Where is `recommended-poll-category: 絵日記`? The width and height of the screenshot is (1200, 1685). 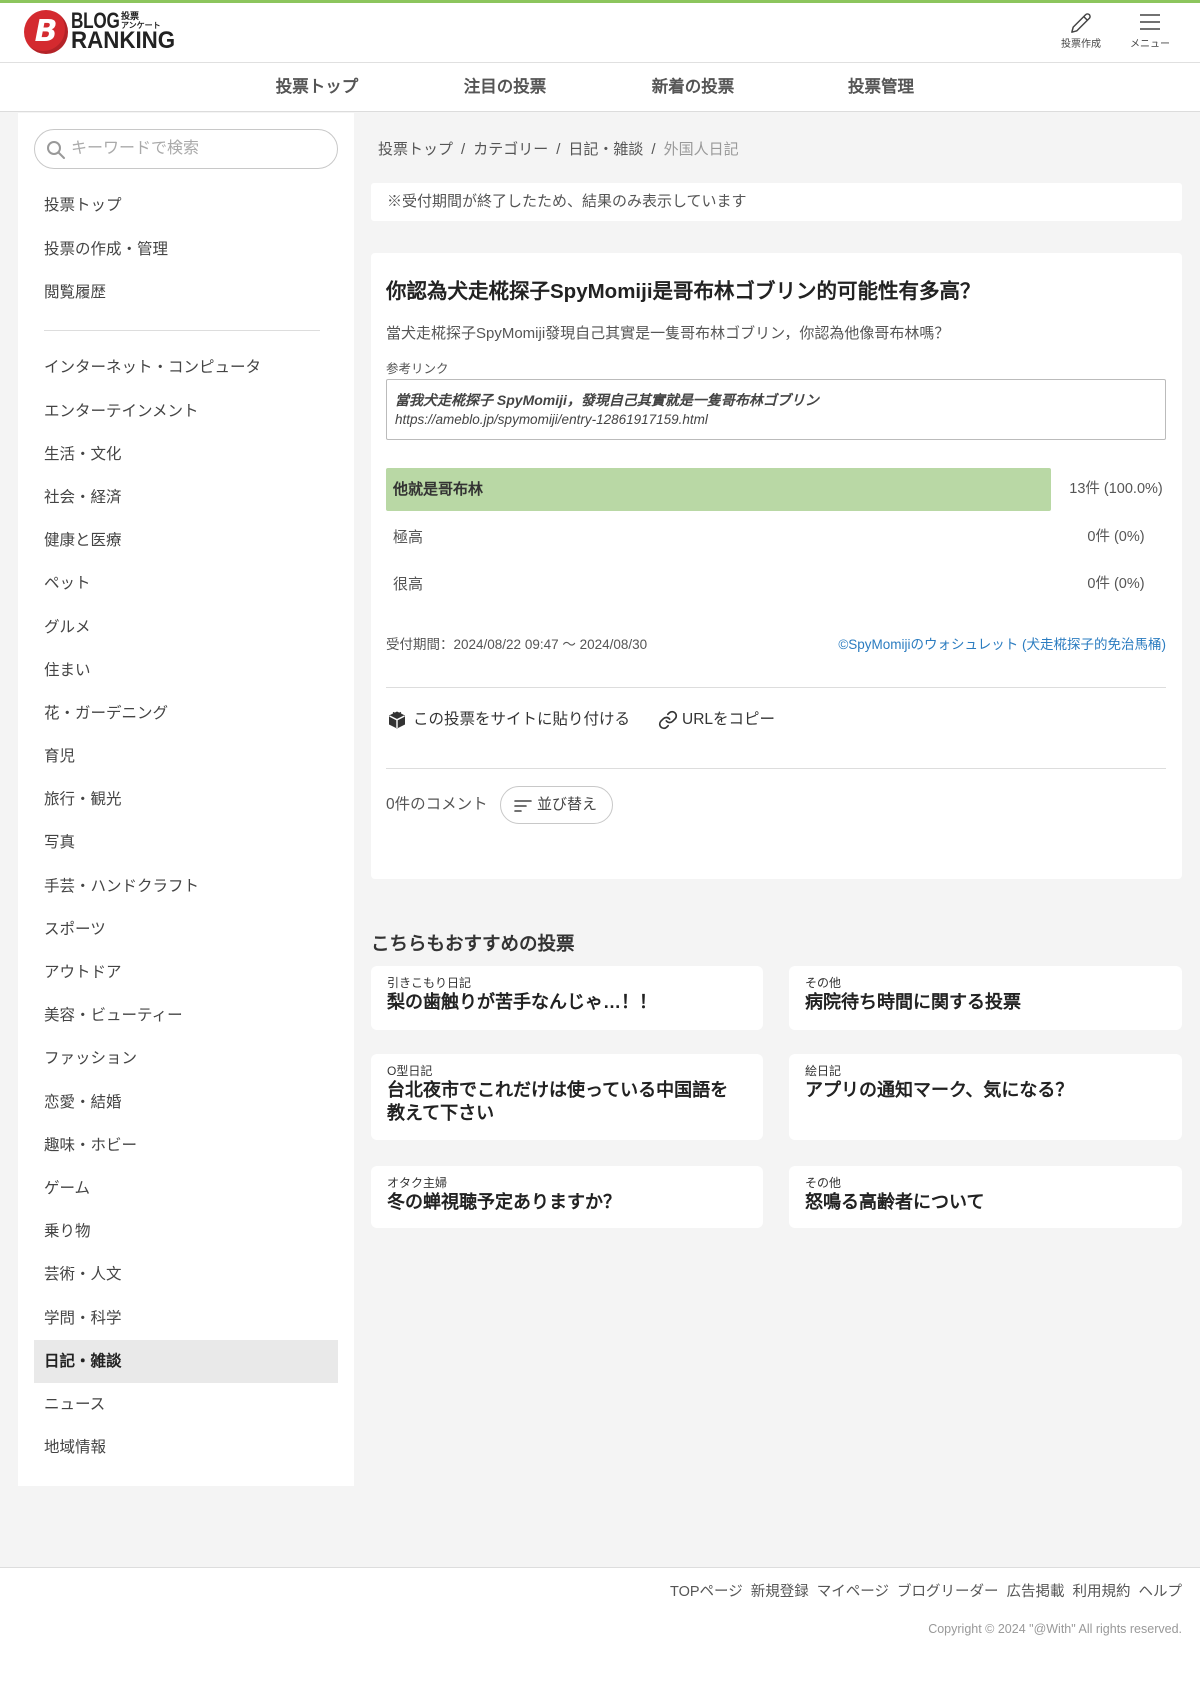 recommended-poll-category: 絵日記 is located at coordinates (823, 1071).